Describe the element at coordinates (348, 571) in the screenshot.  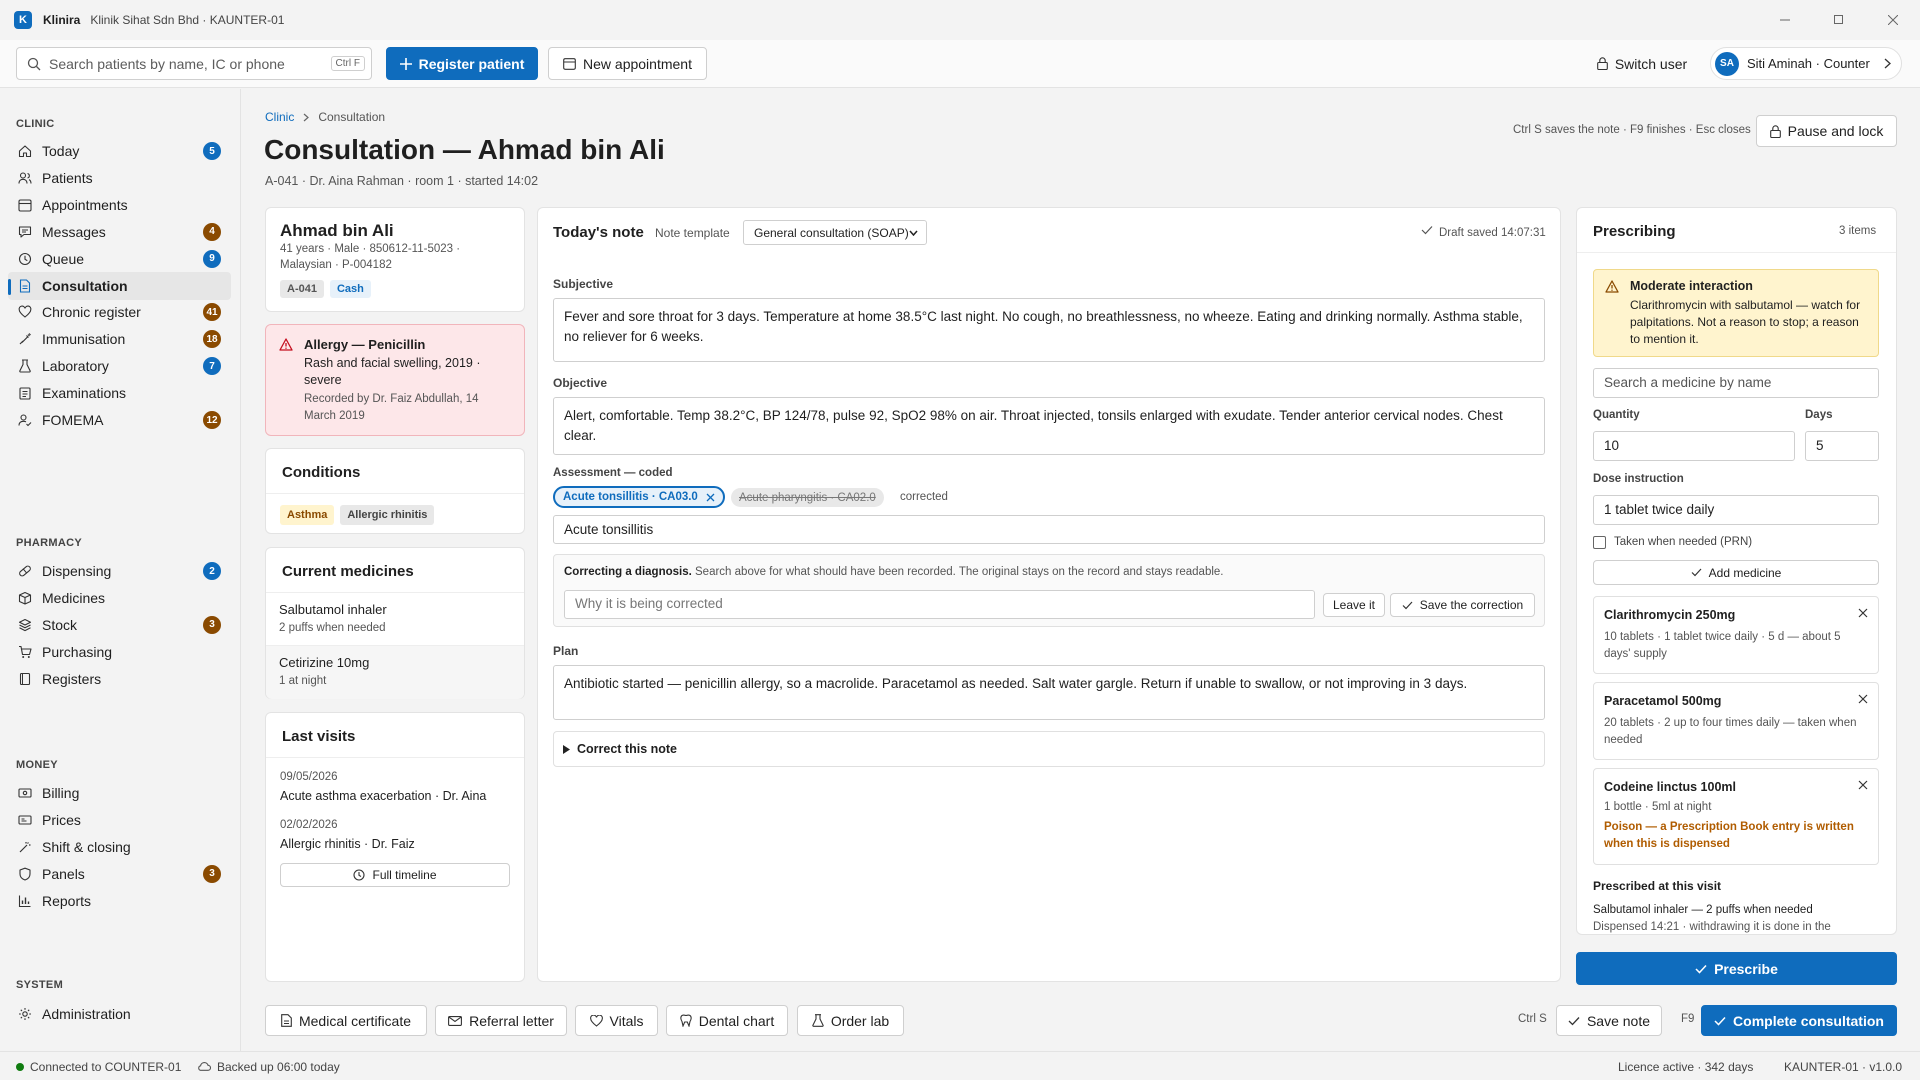
I see `medicines-title: Current medicines` at that location.